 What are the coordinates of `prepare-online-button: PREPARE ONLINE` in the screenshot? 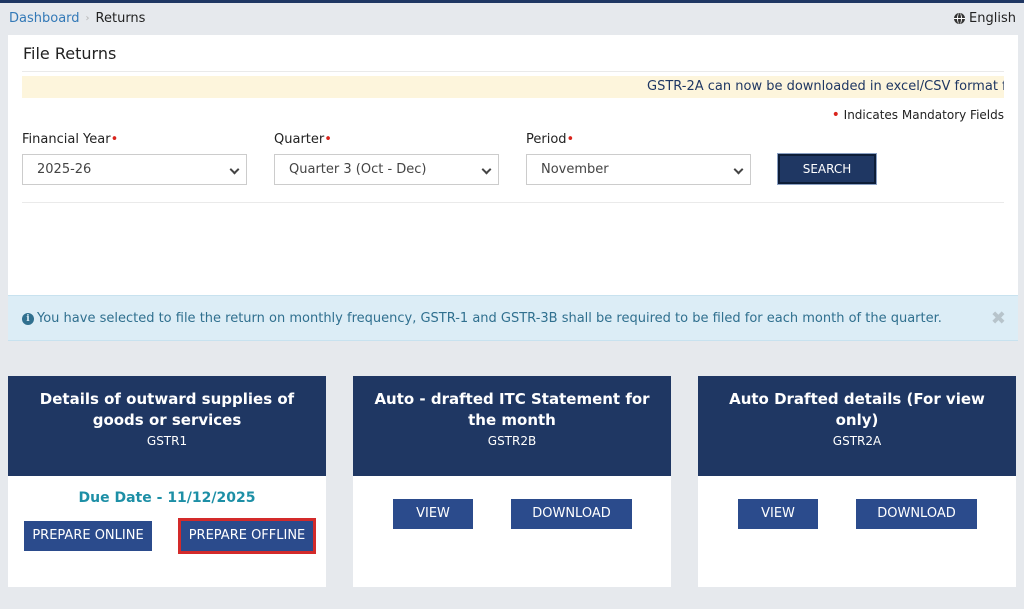 It's located at (88, 536).